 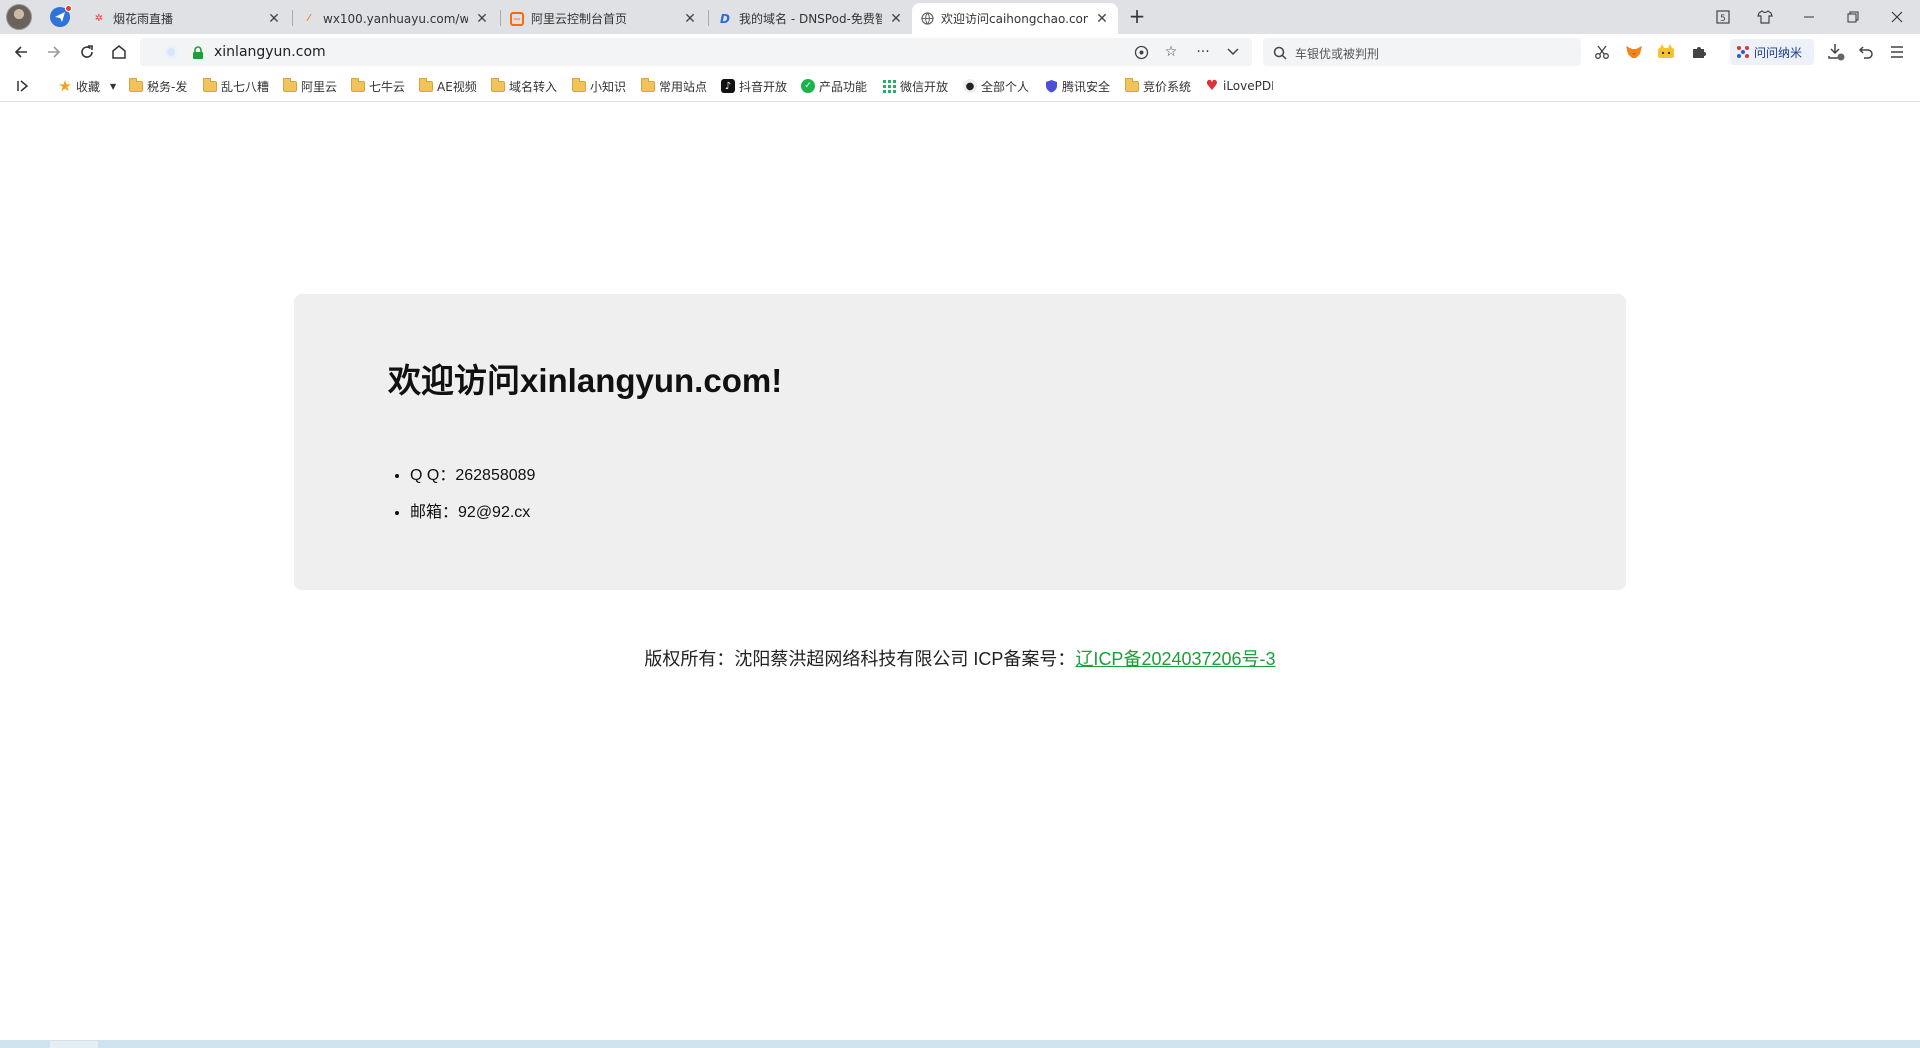 I want to click on bookmark-folder: 阿里云, so click(x=310, y=86).